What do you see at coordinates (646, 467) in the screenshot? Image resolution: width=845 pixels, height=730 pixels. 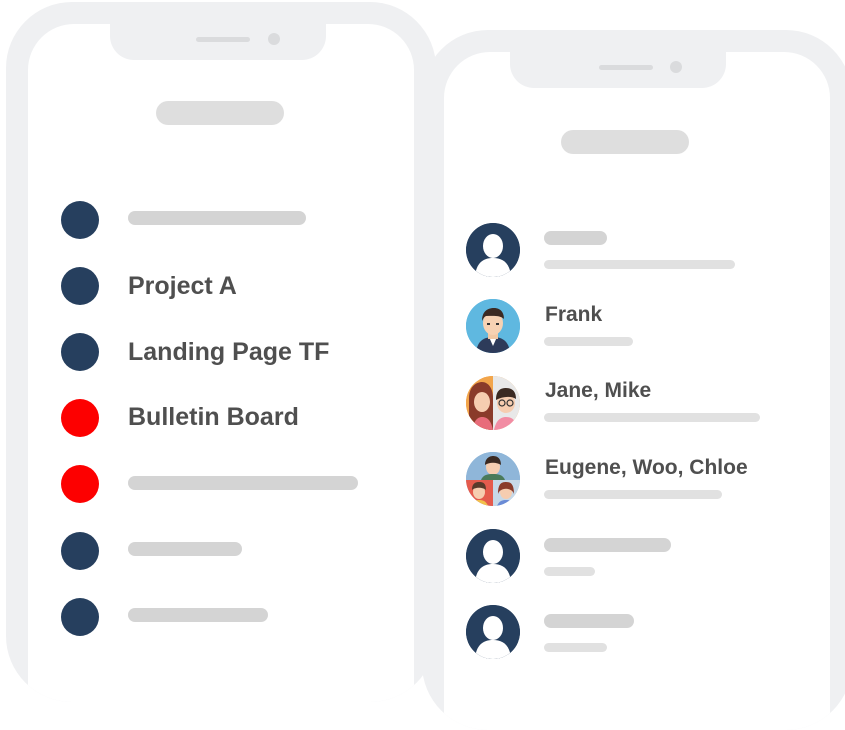 I see `contact-name: Eugene, Woo, Chloe` at bounding box center [646, 467].